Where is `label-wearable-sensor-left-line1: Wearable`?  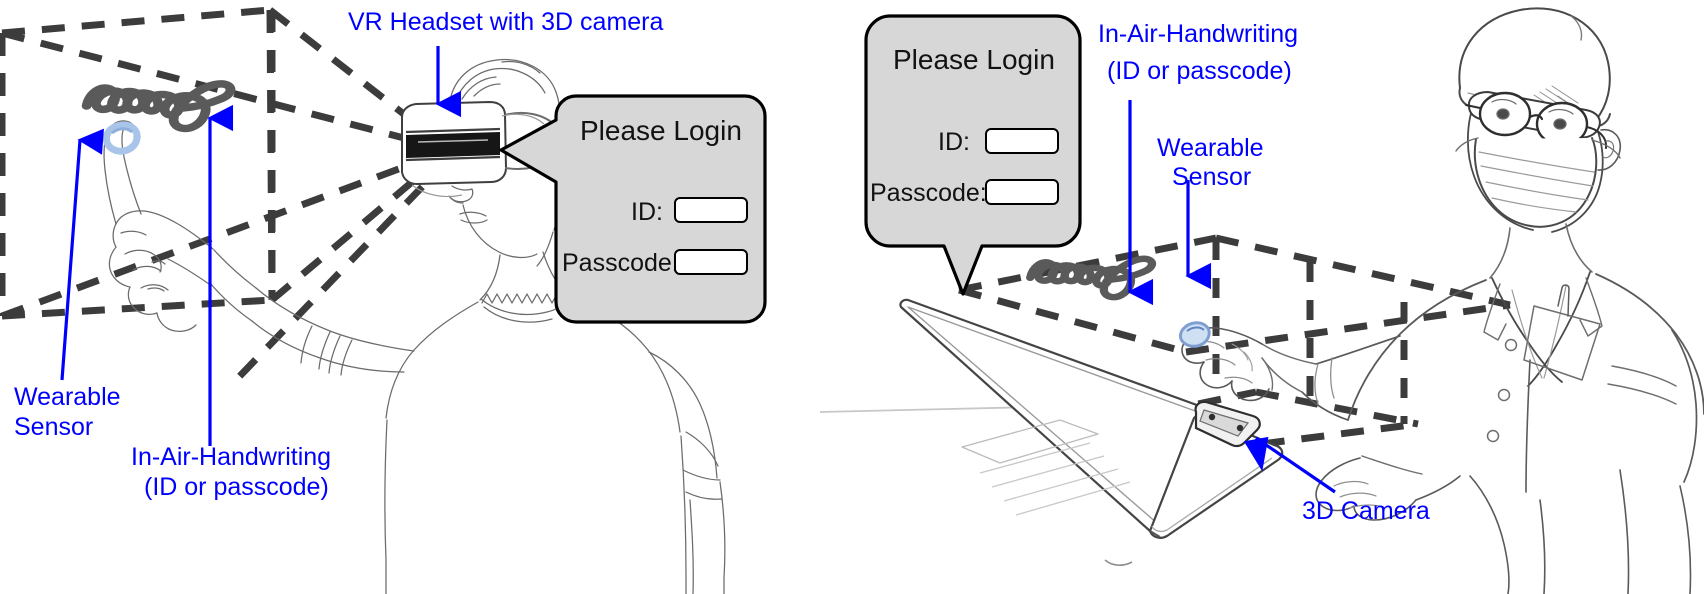 label-wearable-sensor-left-line1: Wearable is located at coordinates (67, 397).